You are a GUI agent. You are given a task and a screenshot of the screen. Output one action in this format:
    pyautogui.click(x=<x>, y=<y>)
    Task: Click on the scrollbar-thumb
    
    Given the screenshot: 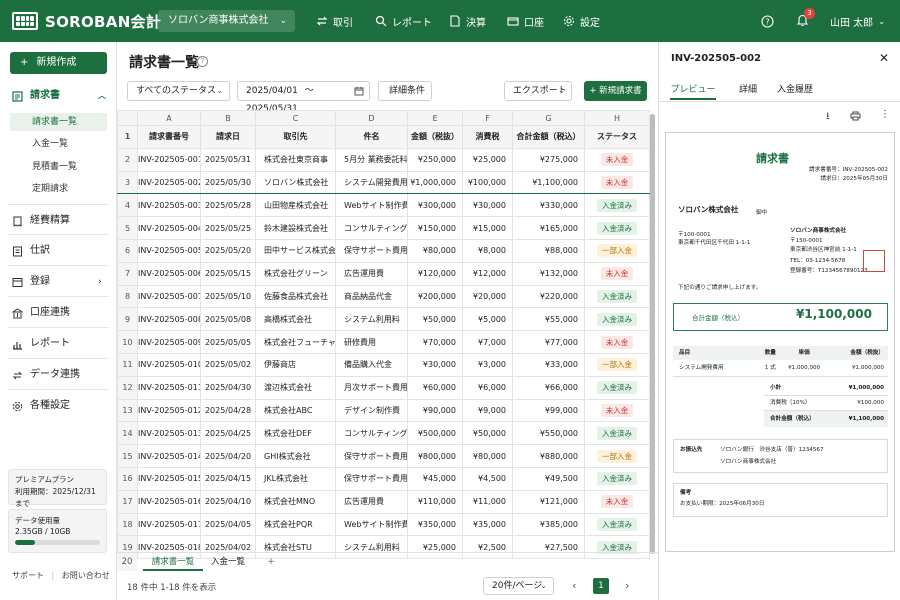 What is the action you would take?
    pyautogui.click(x=652, y=334)
    